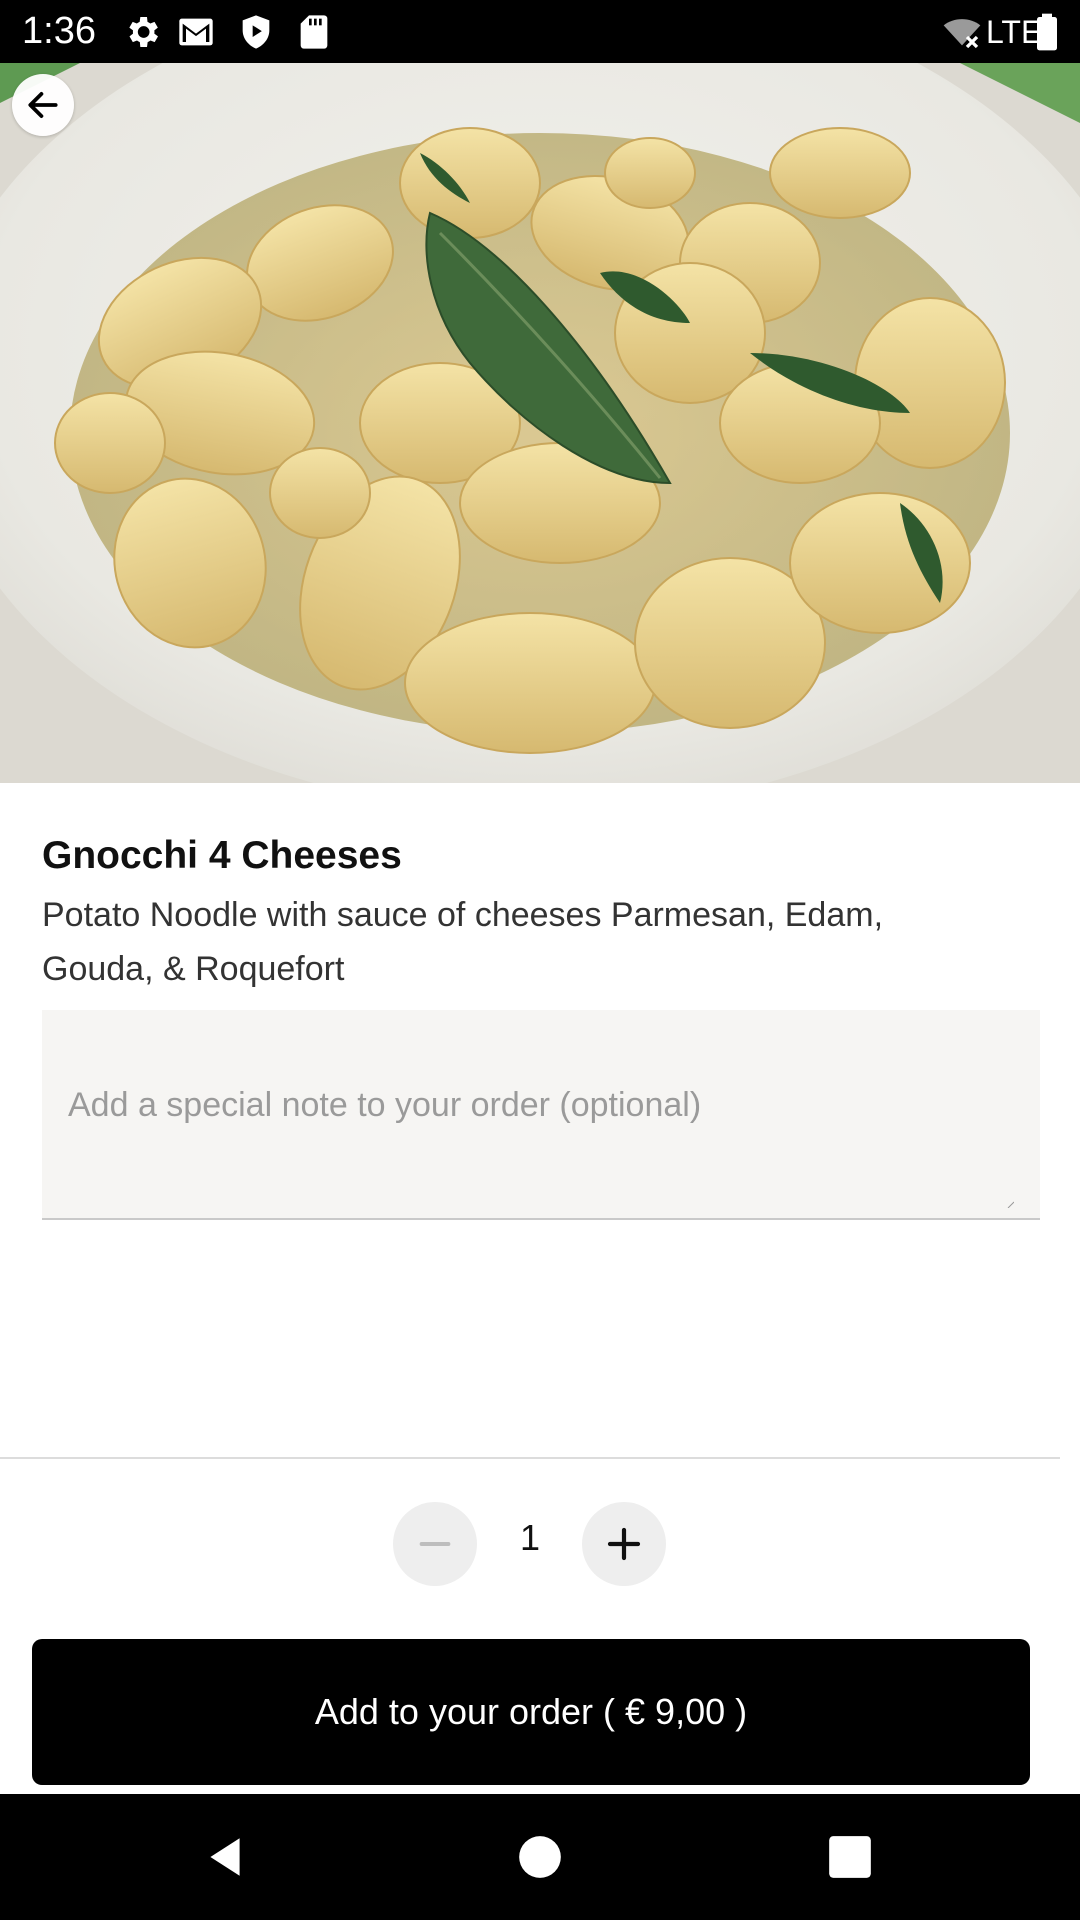 The image size is (1080, 1920). What do you see at coordinates (962, 34) in the screenshot?
I see `wifi-off-icon` at bounding box center [962, 34].